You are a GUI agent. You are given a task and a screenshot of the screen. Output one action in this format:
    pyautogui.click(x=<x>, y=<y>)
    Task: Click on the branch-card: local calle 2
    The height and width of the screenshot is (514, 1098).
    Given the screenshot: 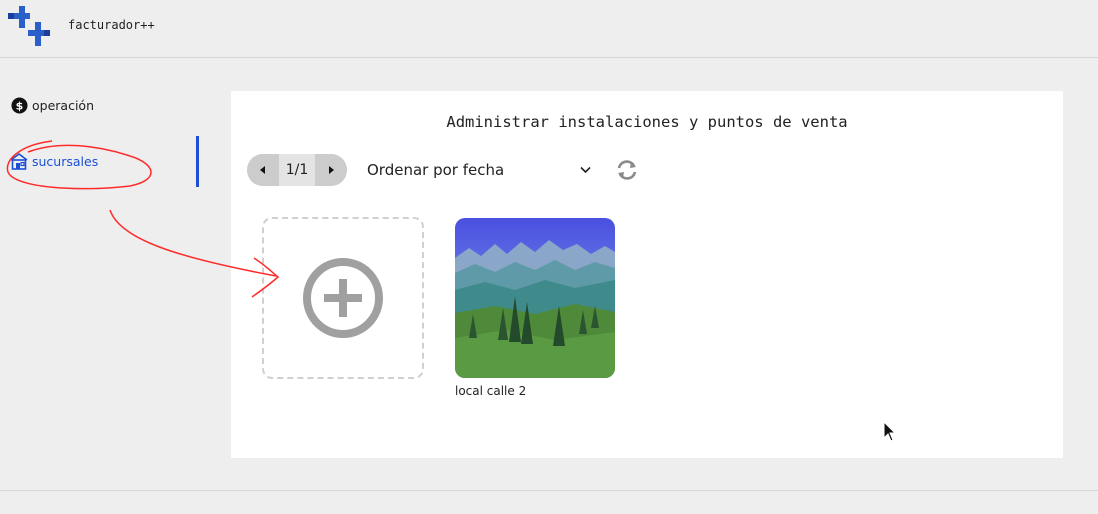 What is the action you would take?
    pyautogui.click(x=535, y=308)
    